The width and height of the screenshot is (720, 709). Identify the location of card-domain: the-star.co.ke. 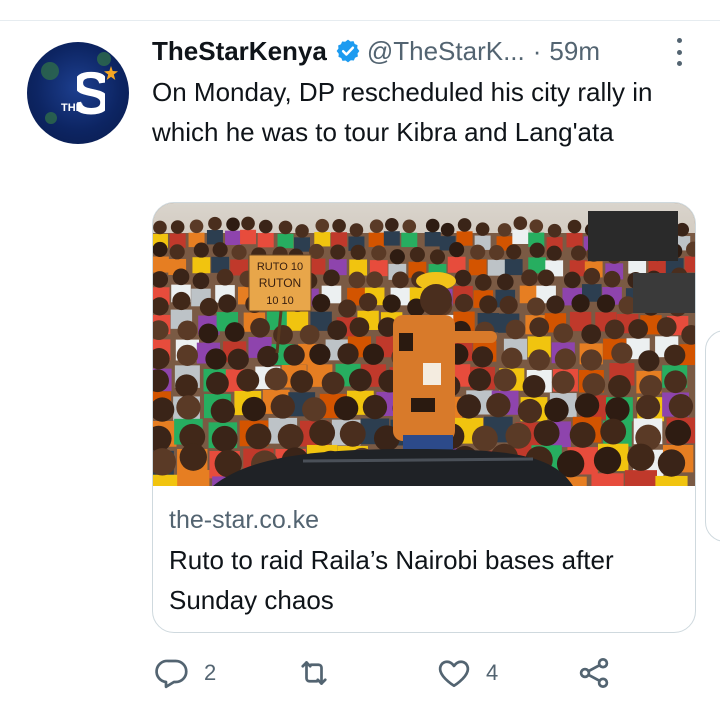
(244, 520).